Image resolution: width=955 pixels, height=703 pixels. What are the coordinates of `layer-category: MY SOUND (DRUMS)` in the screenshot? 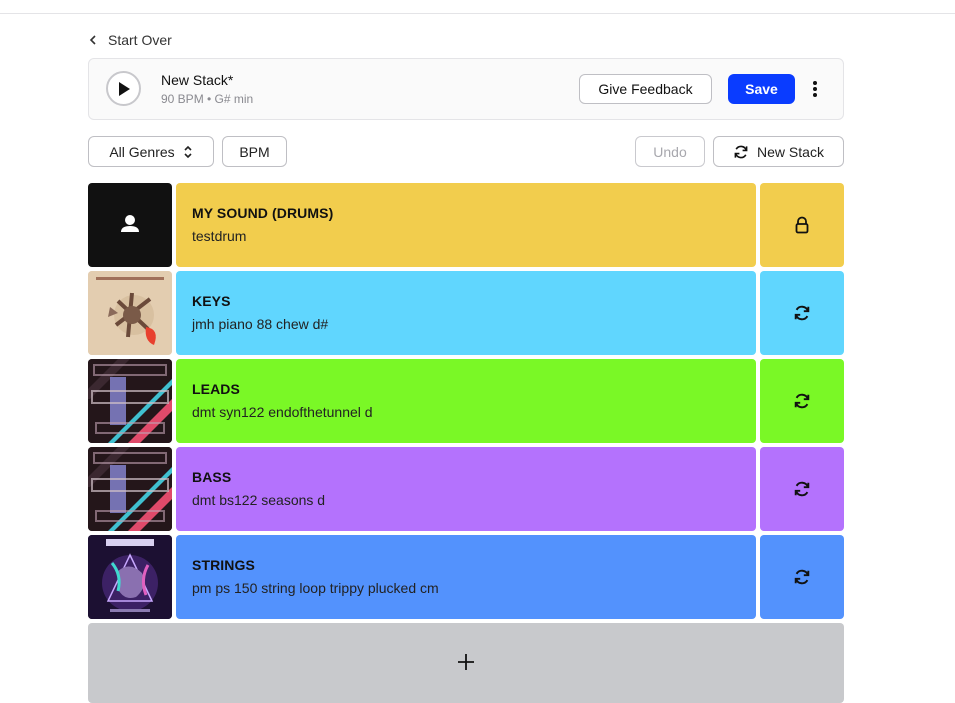 It's located at (263, 213).